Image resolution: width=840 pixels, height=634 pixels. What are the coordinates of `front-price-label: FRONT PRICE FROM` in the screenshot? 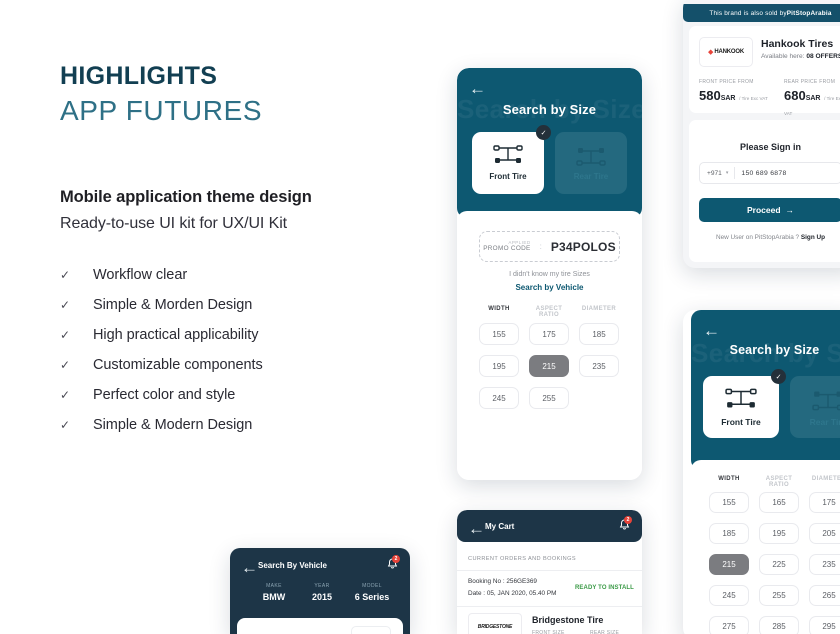 It's located at (726, 82).